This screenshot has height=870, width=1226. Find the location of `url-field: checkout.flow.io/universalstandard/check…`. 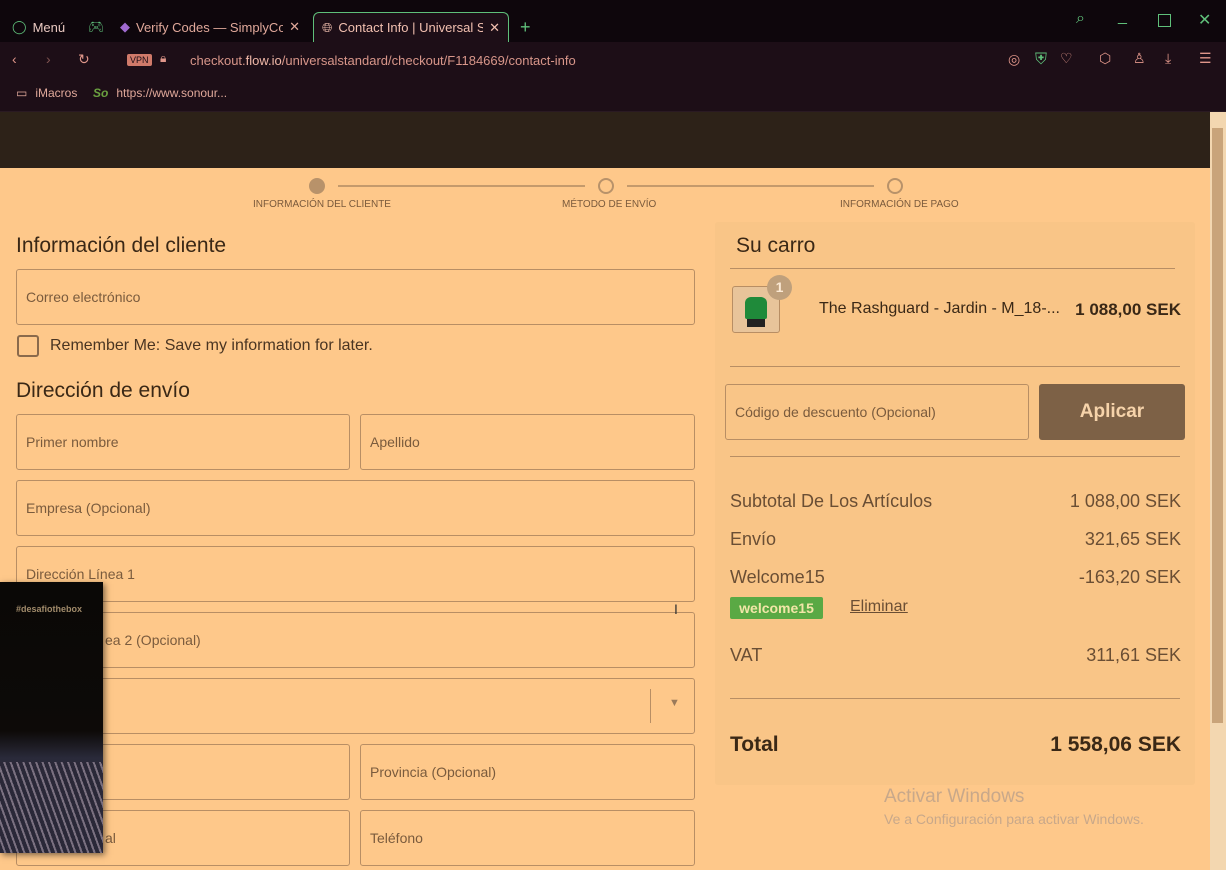

url-field: checkout.flow.io/universalstandard/check… is located at coordinates (383, 60).